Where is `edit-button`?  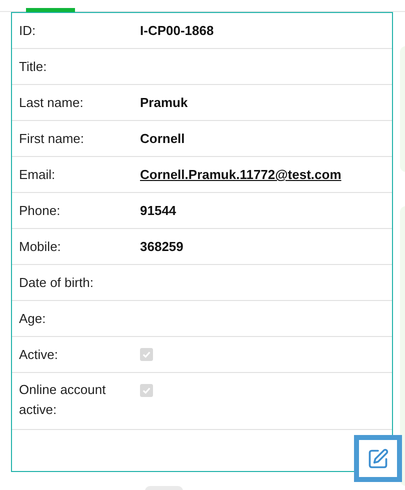
edit-button is located at coordinates (378, 458).